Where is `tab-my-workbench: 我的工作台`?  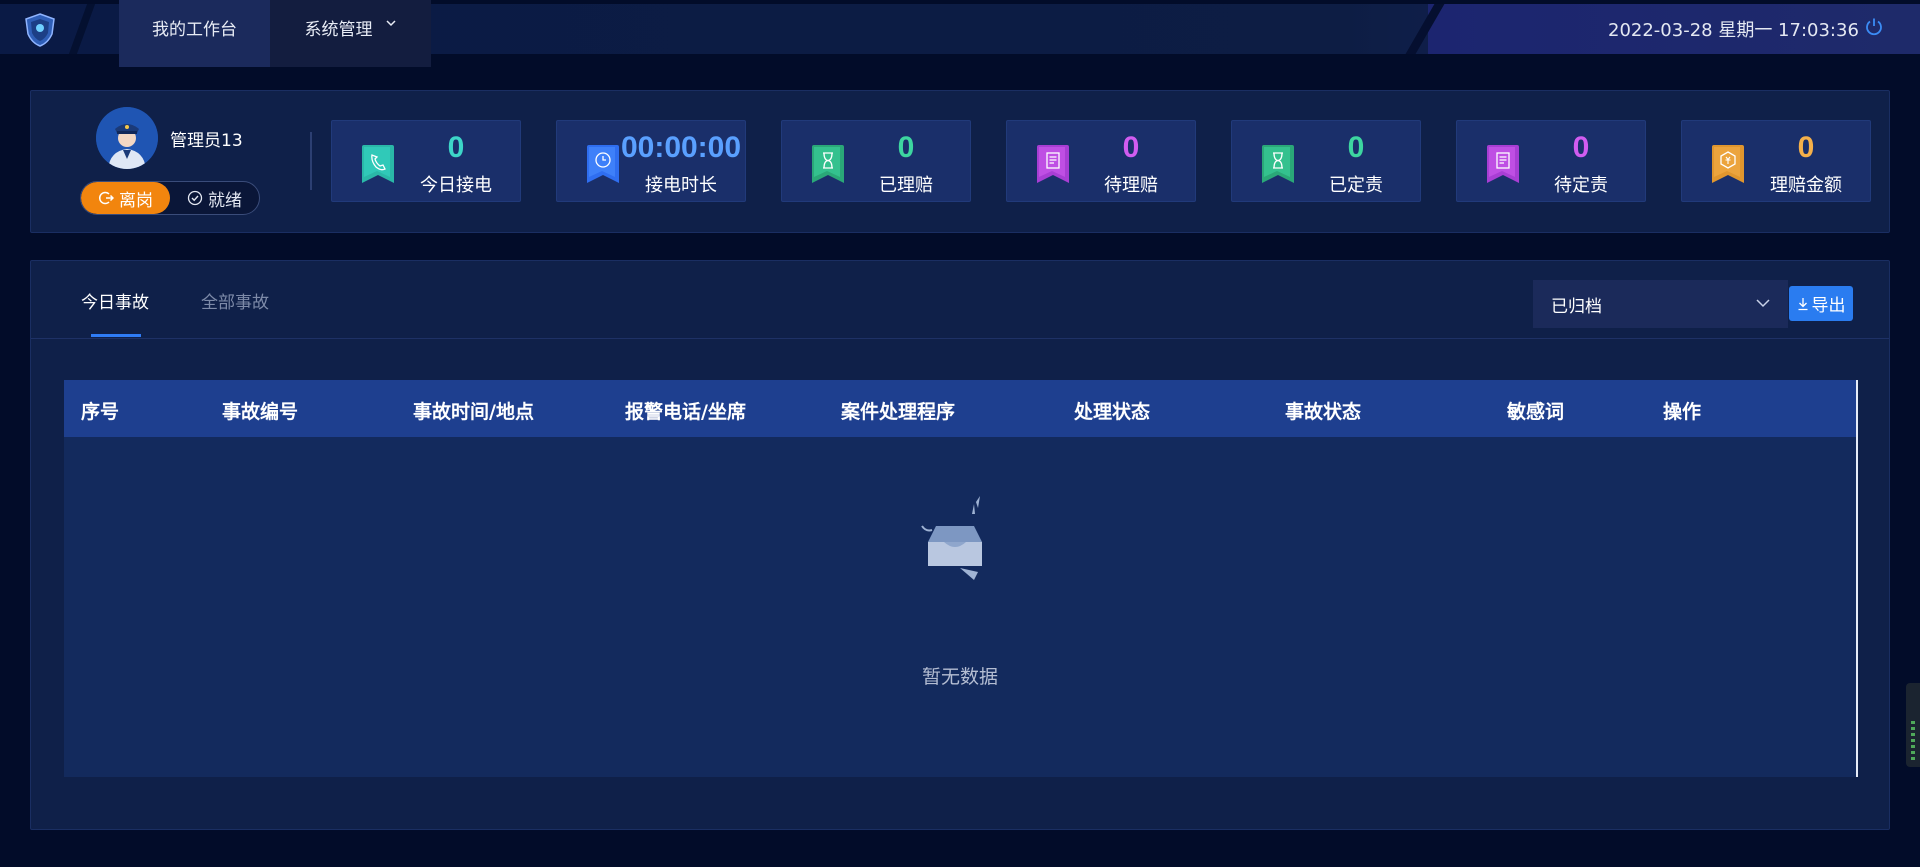
tab-my-workbench: 我的工作台 is located at coordinates (194, 33).